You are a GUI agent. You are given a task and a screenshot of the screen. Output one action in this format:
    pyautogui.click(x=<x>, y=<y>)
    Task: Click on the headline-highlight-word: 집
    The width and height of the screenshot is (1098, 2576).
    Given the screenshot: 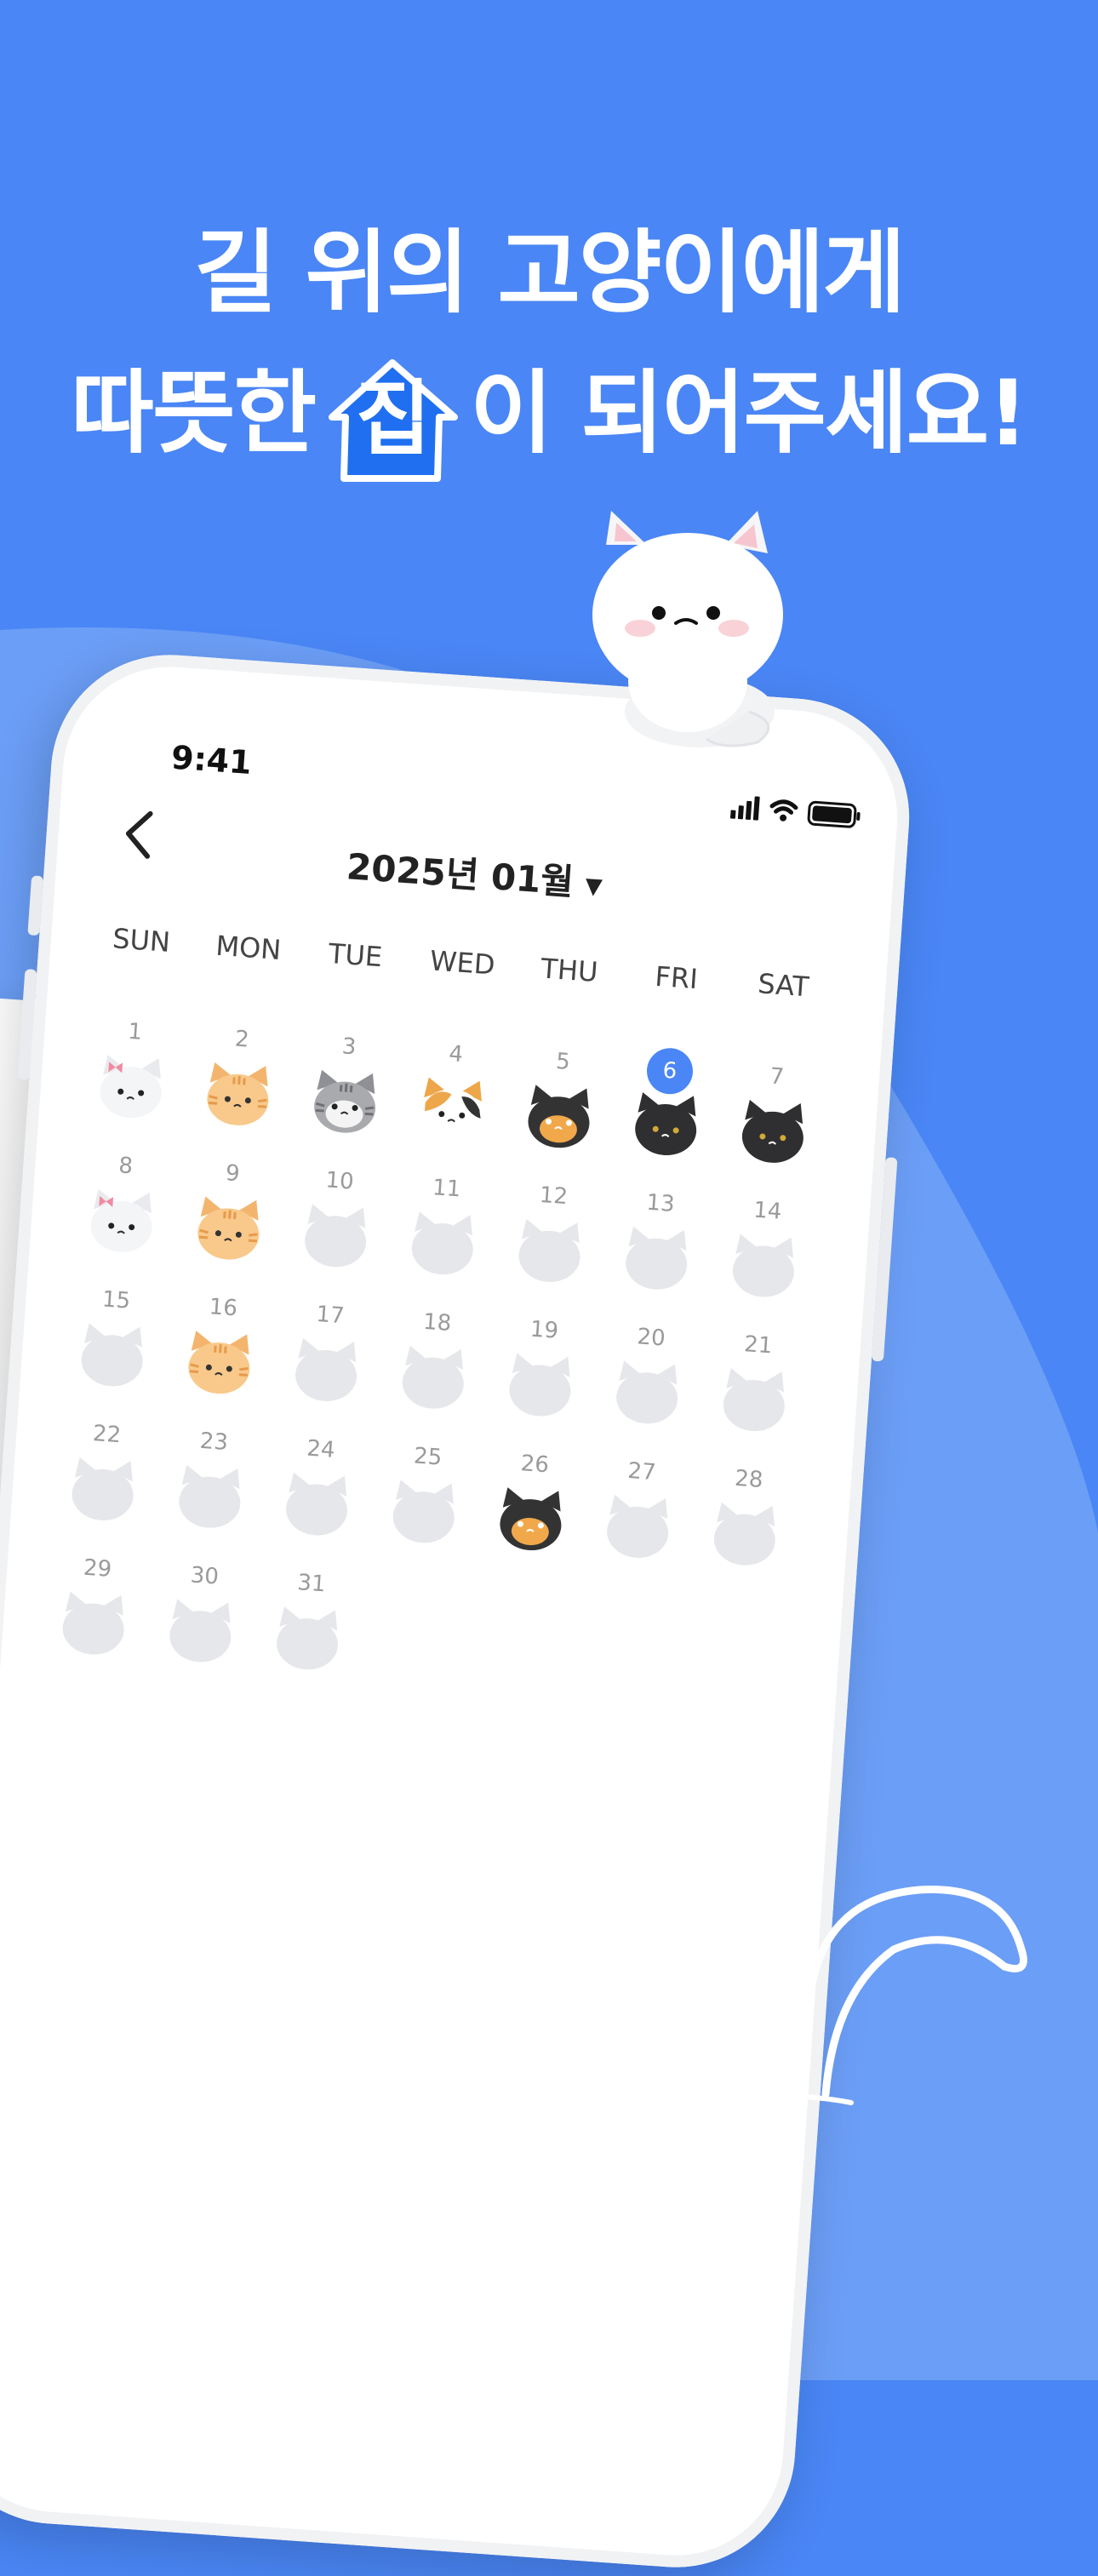 What is the action you would take?
    pyautogui.click(x=393, y=419)
    